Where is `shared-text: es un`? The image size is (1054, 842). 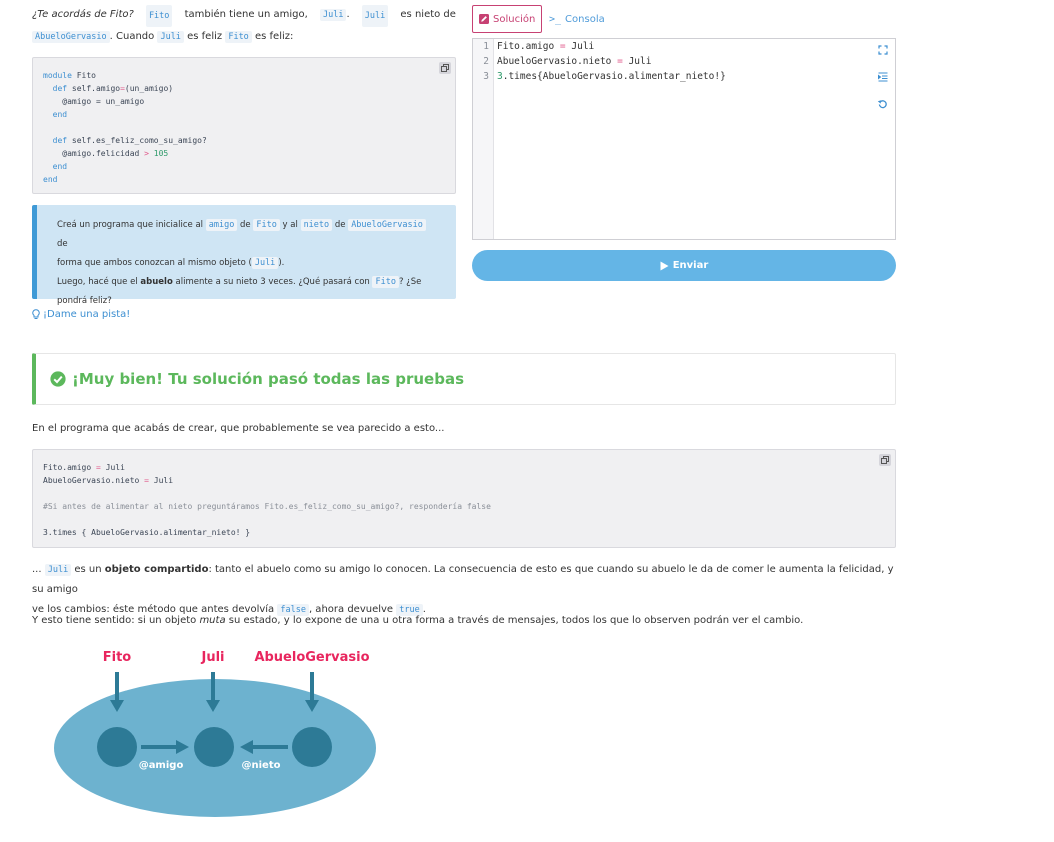 shared-text: es un is located at coordinates (88, 569).